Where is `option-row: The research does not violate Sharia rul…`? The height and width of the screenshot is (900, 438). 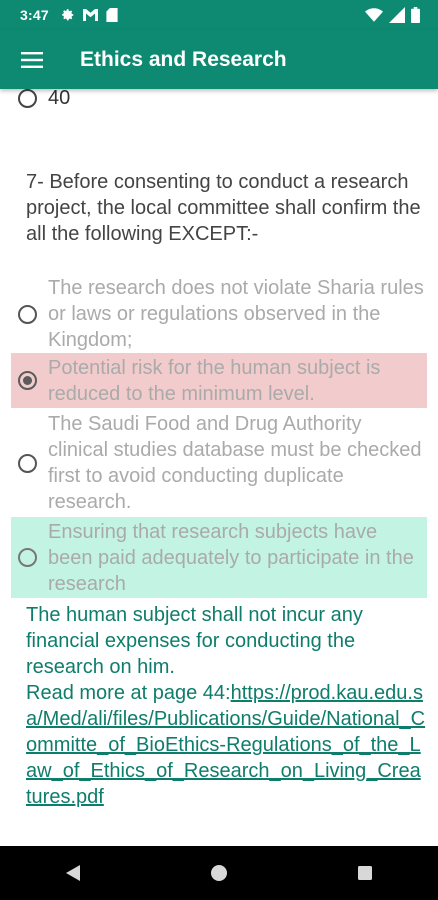 option-row: The research does not violate Sharia rul… is located at coordinates (219, 314).